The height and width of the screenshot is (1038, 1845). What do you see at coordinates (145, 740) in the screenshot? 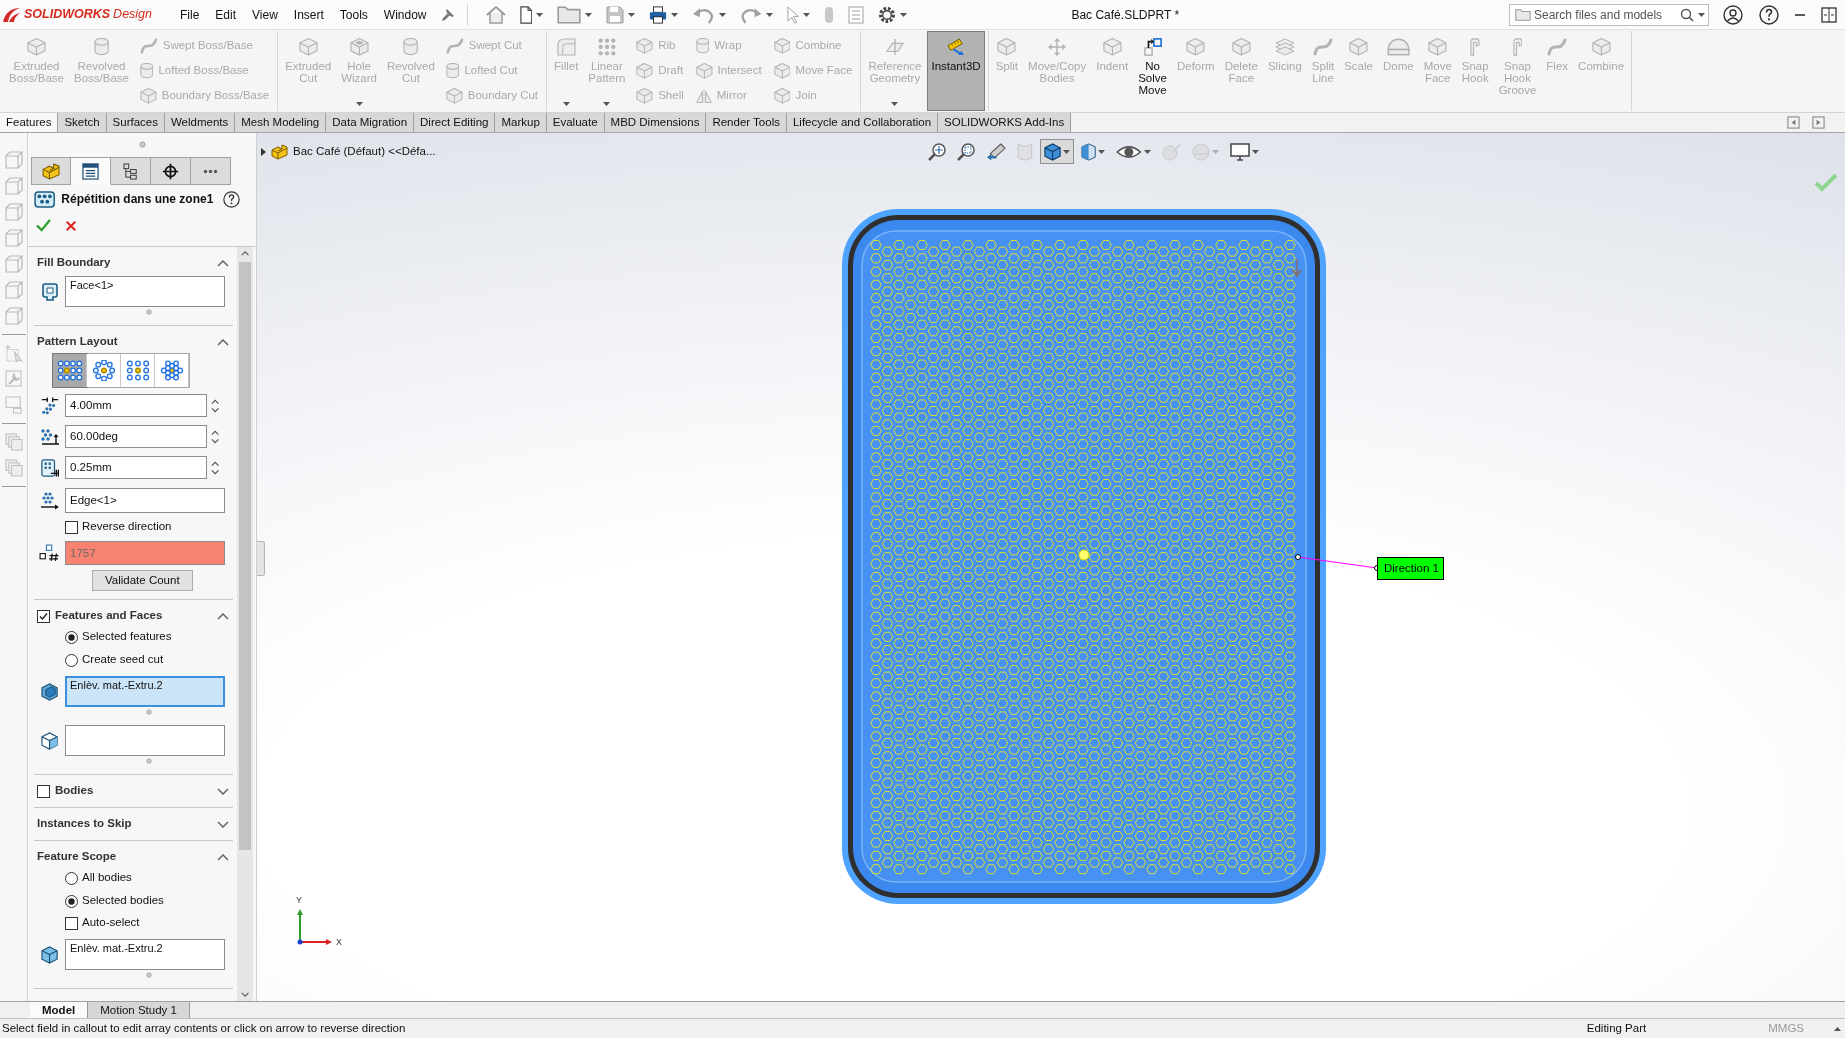
I see `selection-list` at bounding box center [145, 740].